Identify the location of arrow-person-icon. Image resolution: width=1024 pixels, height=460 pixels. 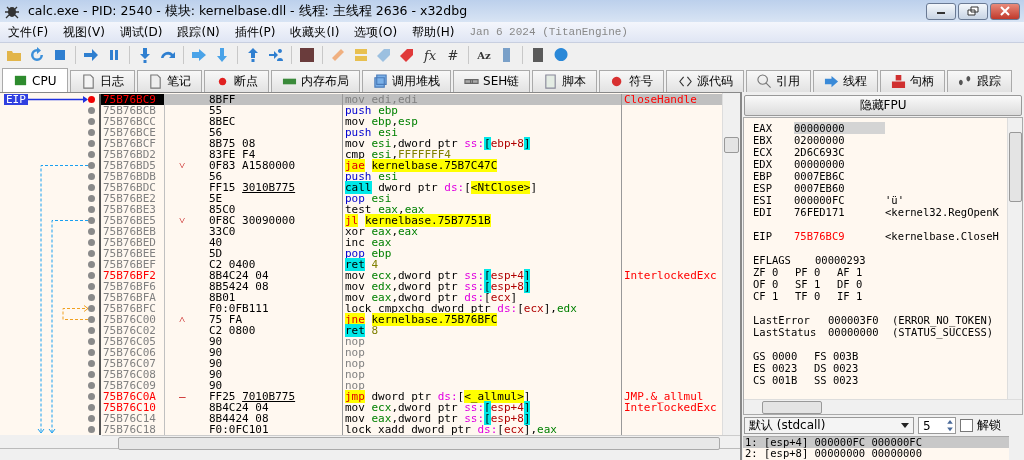
(276, 55).